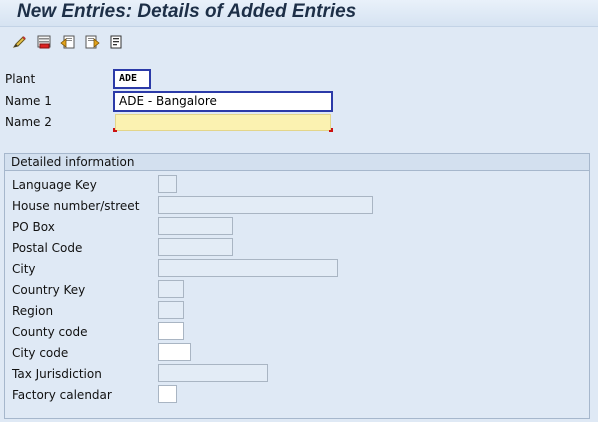 Image resolution: width=598 pixels, height=422 pixels. What do you see at coordinates (20, 79) in the screenshot?
I see `plant-label: Plant` at bounding box center [20, 79].